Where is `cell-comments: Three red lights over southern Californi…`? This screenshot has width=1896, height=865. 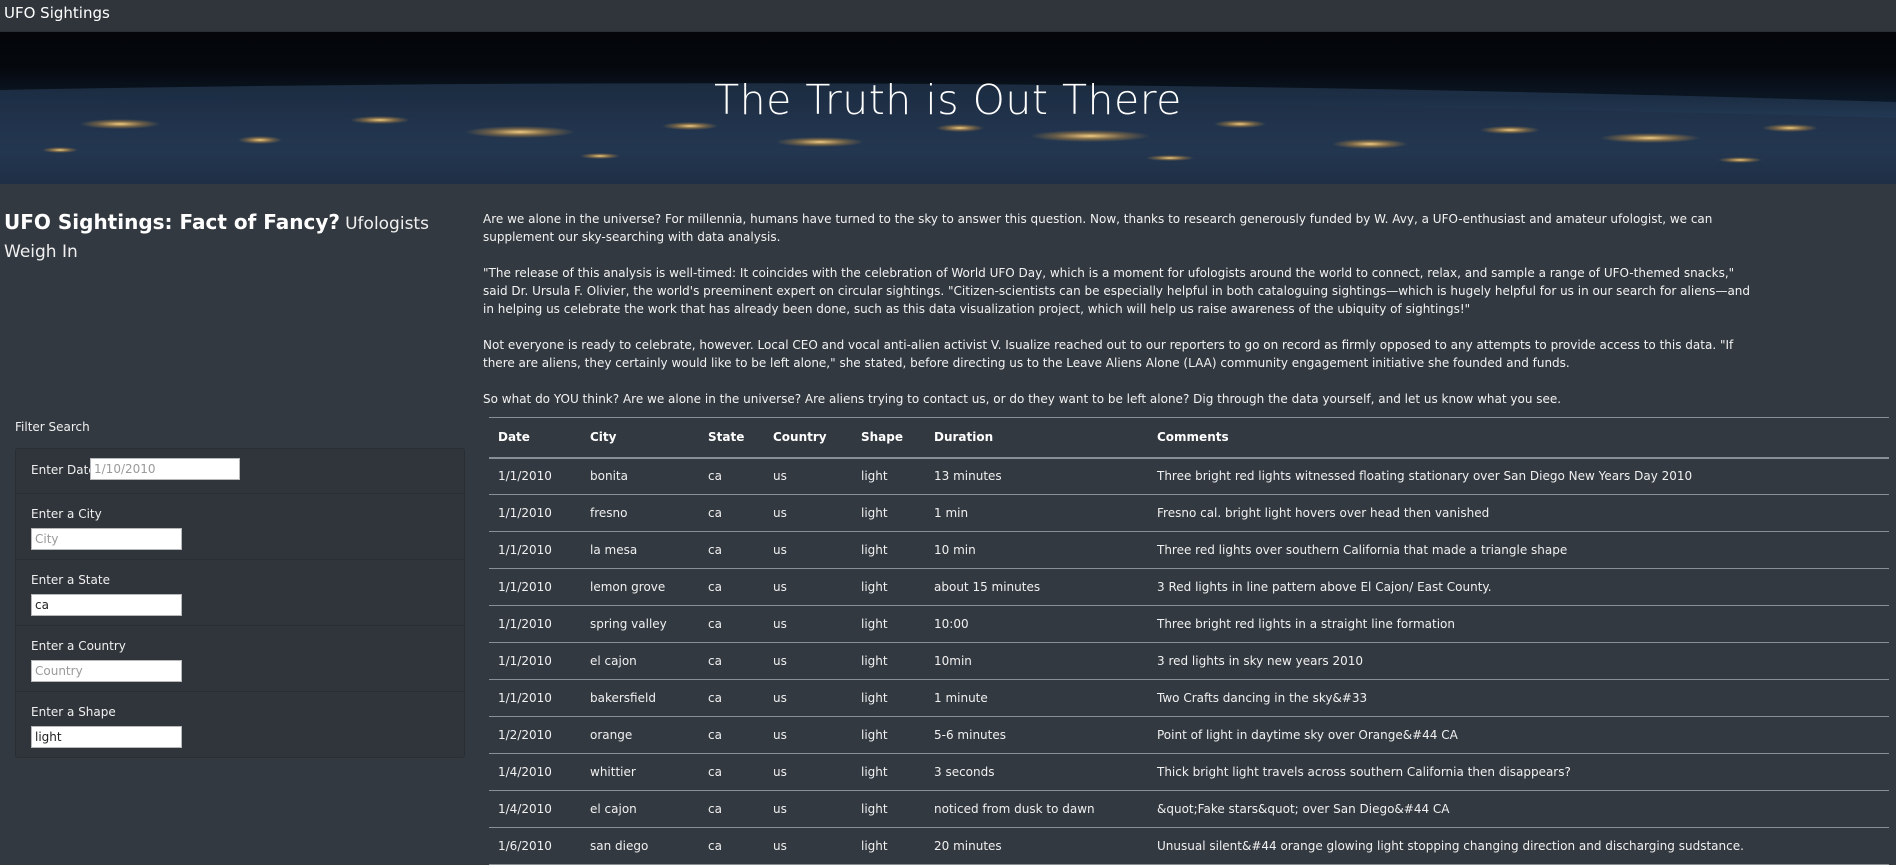 cell-comments: Three red lights over southern Californi… is located at coordinates (1518, 550).